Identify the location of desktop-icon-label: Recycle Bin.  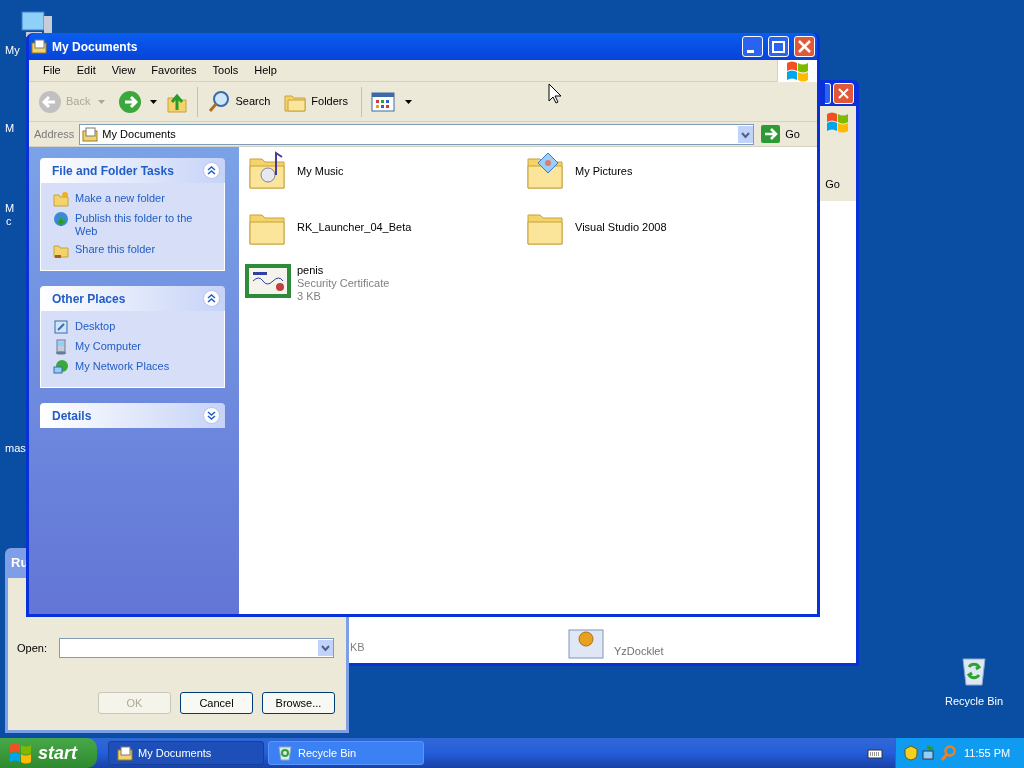
(974, 701).